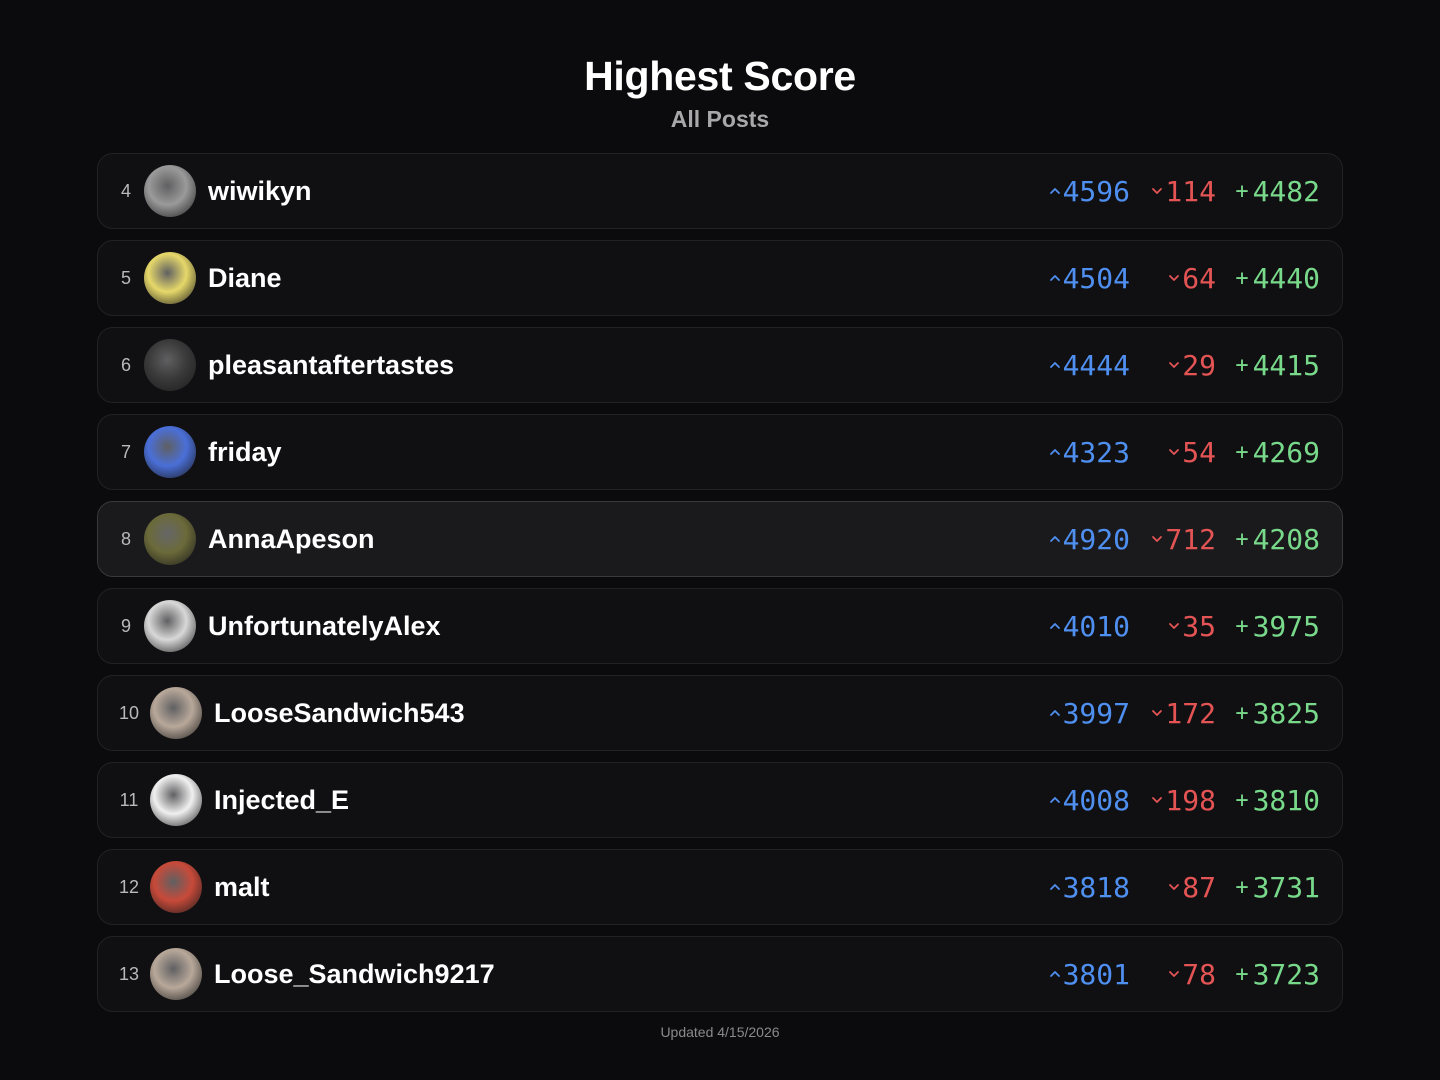 The height and width of the screenshot is (1080, 1440). Describe the element at coordinates (720, 539) in the screenshot. I see `leaderboard-row: 8 AnnaApeson 4920 712 +4208` at that location.